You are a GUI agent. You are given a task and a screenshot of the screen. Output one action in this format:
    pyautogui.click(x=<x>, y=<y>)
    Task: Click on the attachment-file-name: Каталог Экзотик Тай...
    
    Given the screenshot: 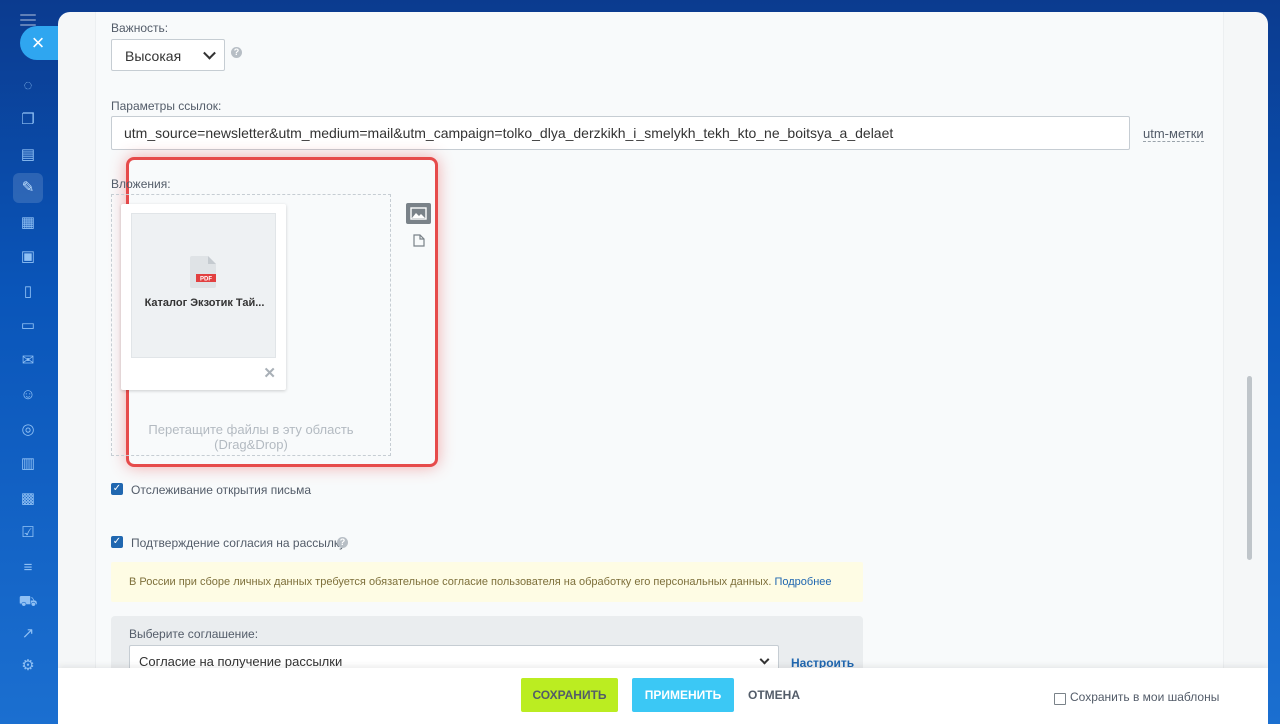 What is the action you would take?
    pyautogui.click(x=204, y=303)
    